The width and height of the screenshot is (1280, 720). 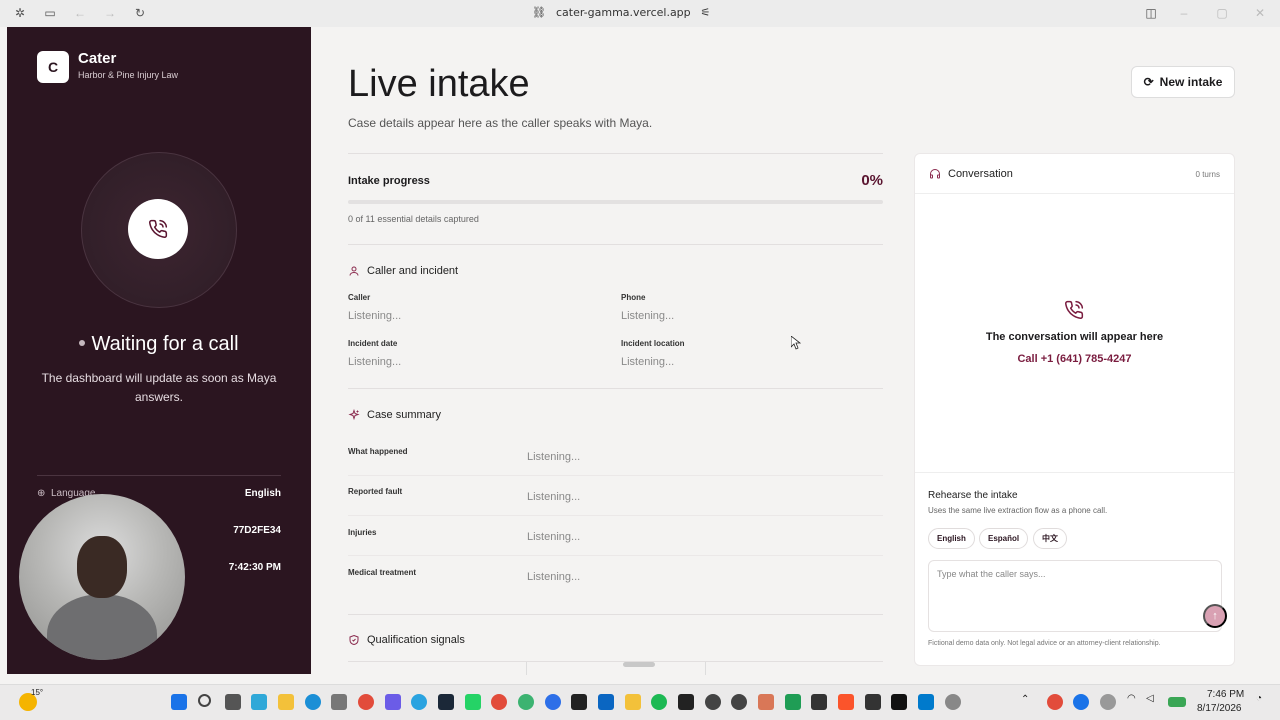 I want to click on chatgpt-icon, so click(x=713, y=702).